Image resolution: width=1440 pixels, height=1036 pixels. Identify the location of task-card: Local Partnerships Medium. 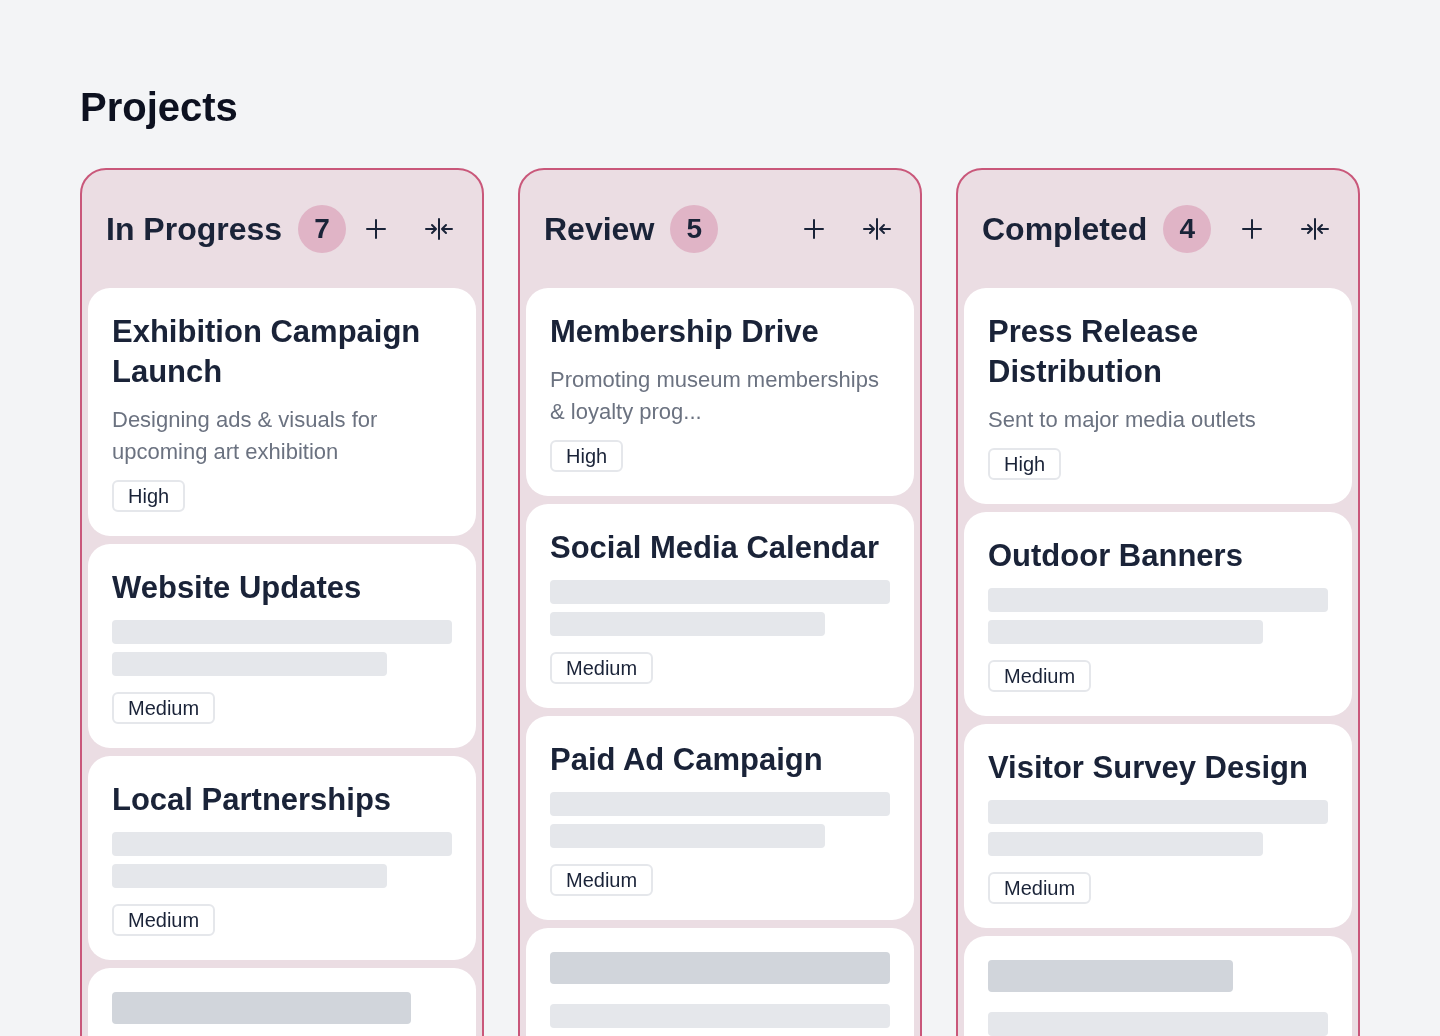
(282, 858).